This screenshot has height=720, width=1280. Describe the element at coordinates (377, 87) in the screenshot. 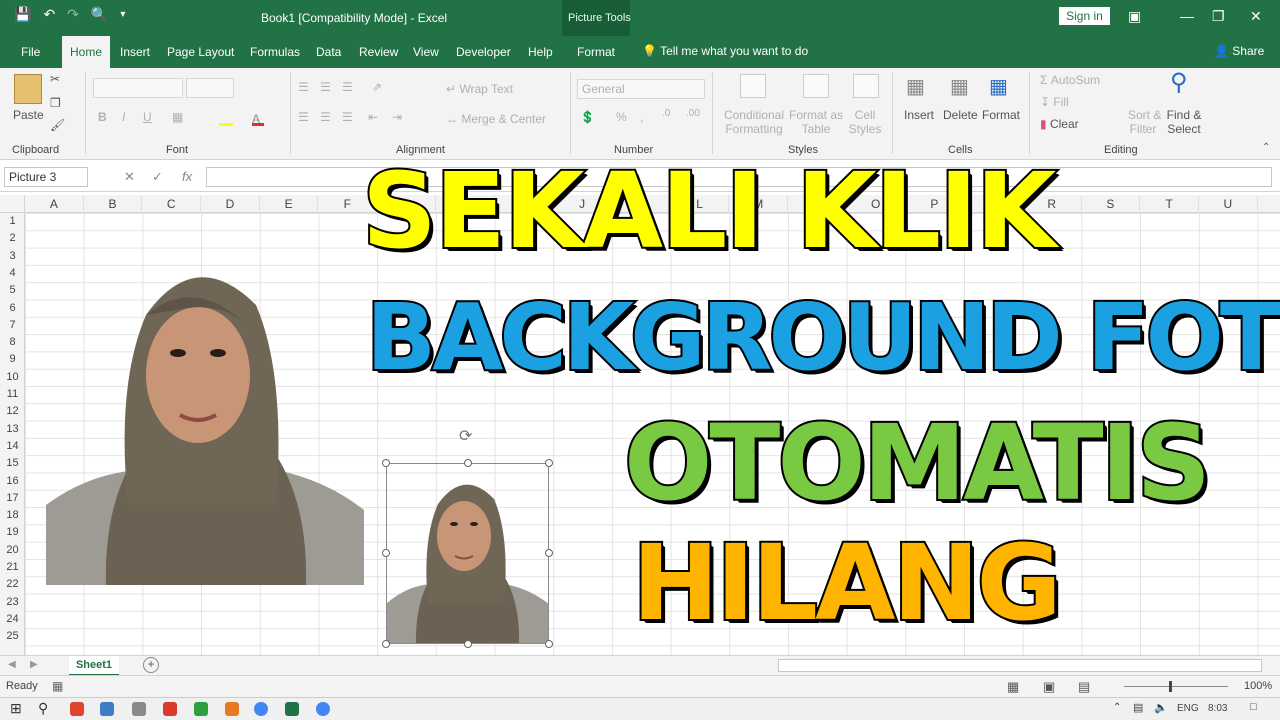

I see `orientation-icon: ⇗` at that location.